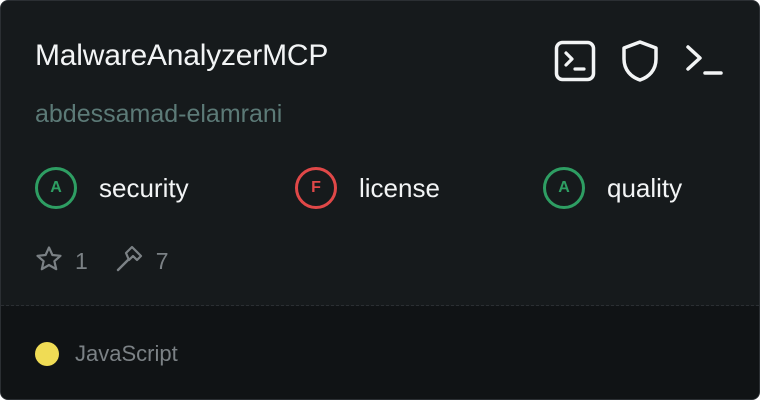 The width and height of the screenshot is (760, 400). I want to click on language-tag: JavaScript, so click(106, 354).